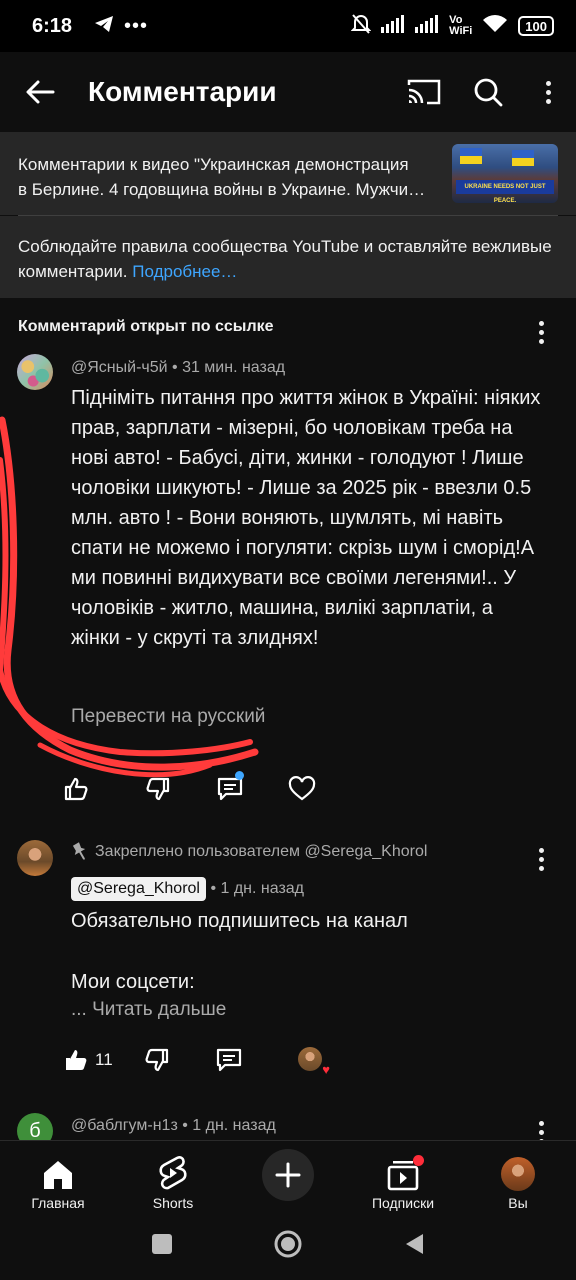 The image size is (576, 1280). I want to click on comment-actions, so click(189, 789).